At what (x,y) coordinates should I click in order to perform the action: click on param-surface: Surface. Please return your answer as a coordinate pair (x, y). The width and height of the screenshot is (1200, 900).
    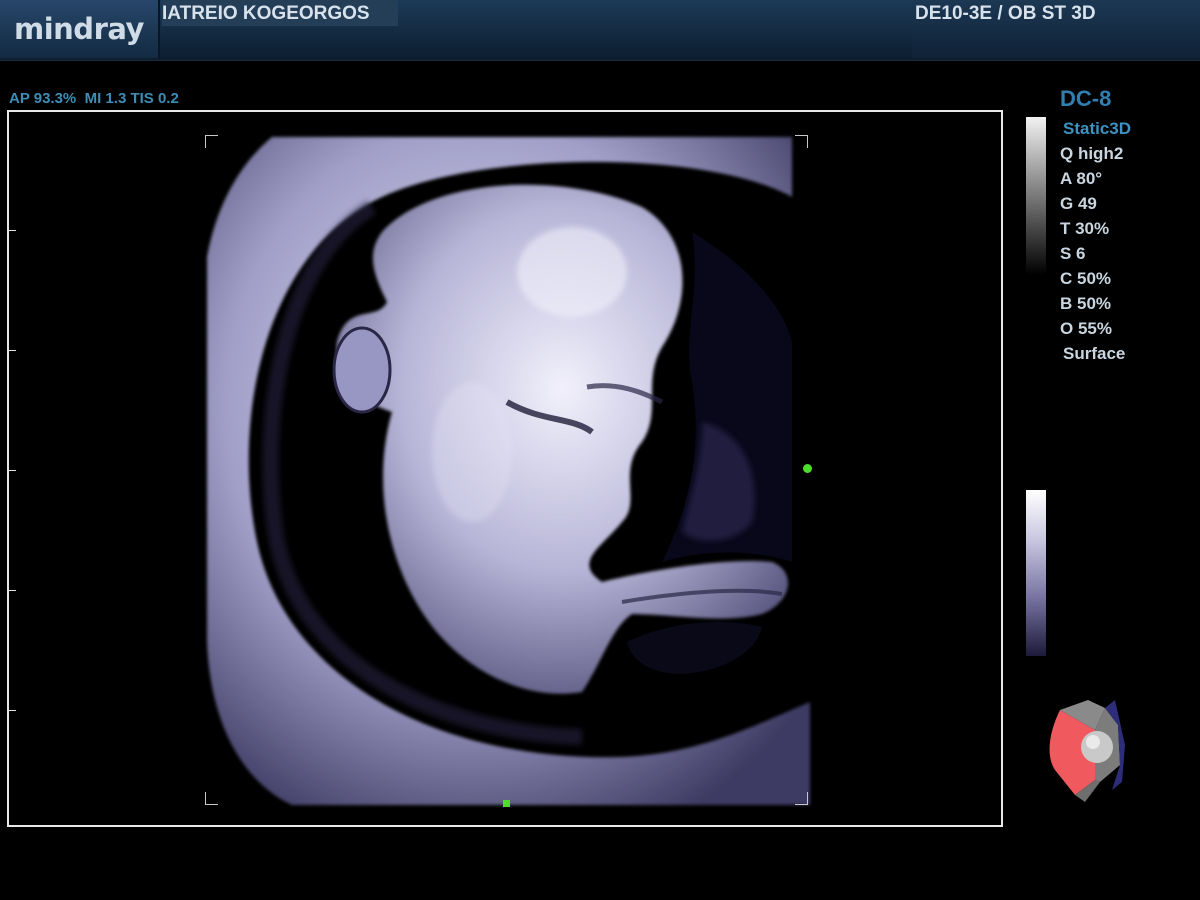
    Looking at the image, I should click on (1094, 353).